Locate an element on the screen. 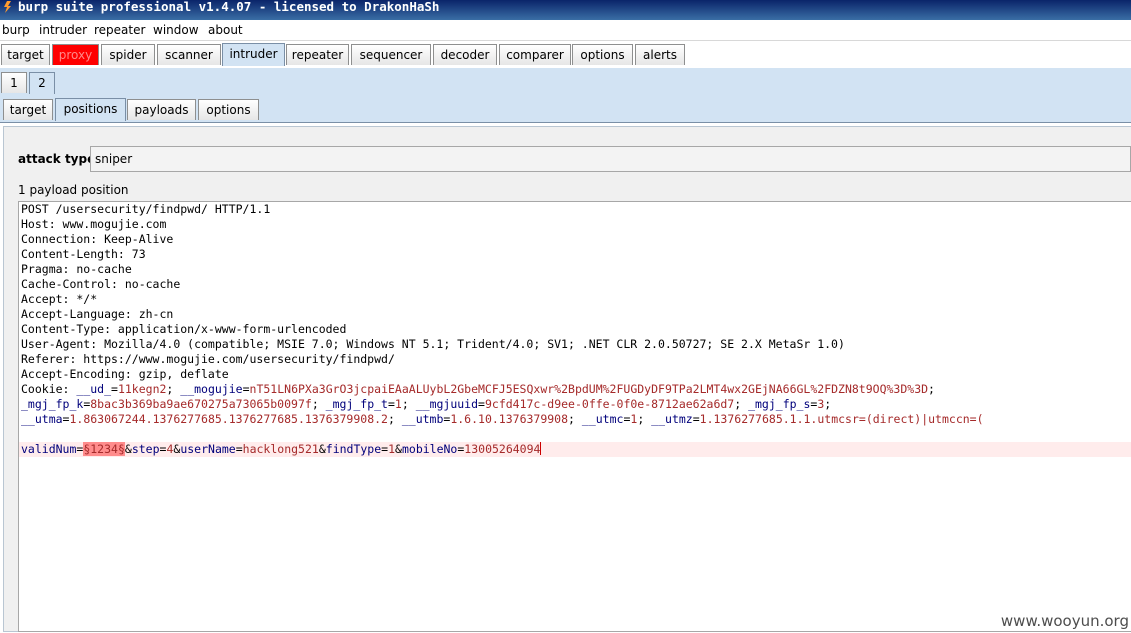  cookie-name: __utmz is located at coordinates (672, 419).